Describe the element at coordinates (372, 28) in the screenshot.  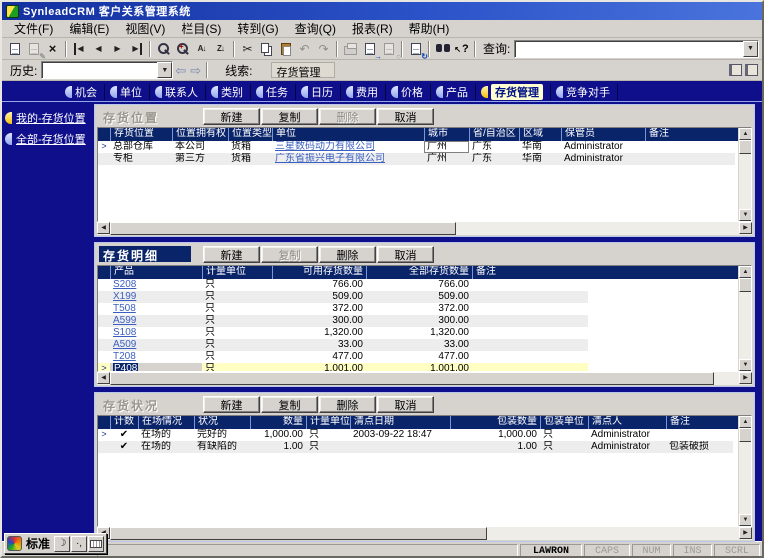
I see `menu-item-6: 报表(R)` at that location.